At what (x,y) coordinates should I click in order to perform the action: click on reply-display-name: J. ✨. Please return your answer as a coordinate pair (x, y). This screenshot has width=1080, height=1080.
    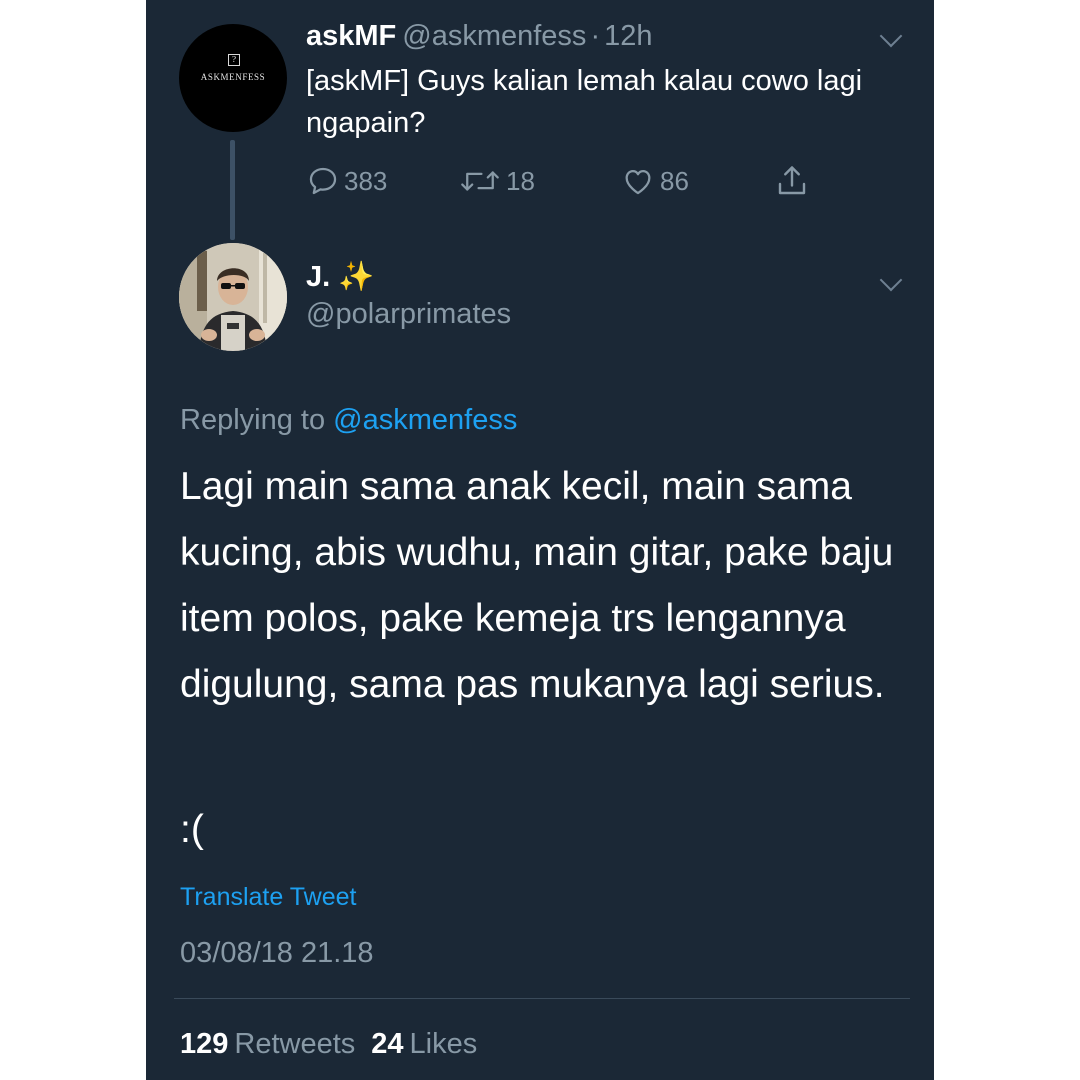
    Looking at the image, I should click on (340, 277).